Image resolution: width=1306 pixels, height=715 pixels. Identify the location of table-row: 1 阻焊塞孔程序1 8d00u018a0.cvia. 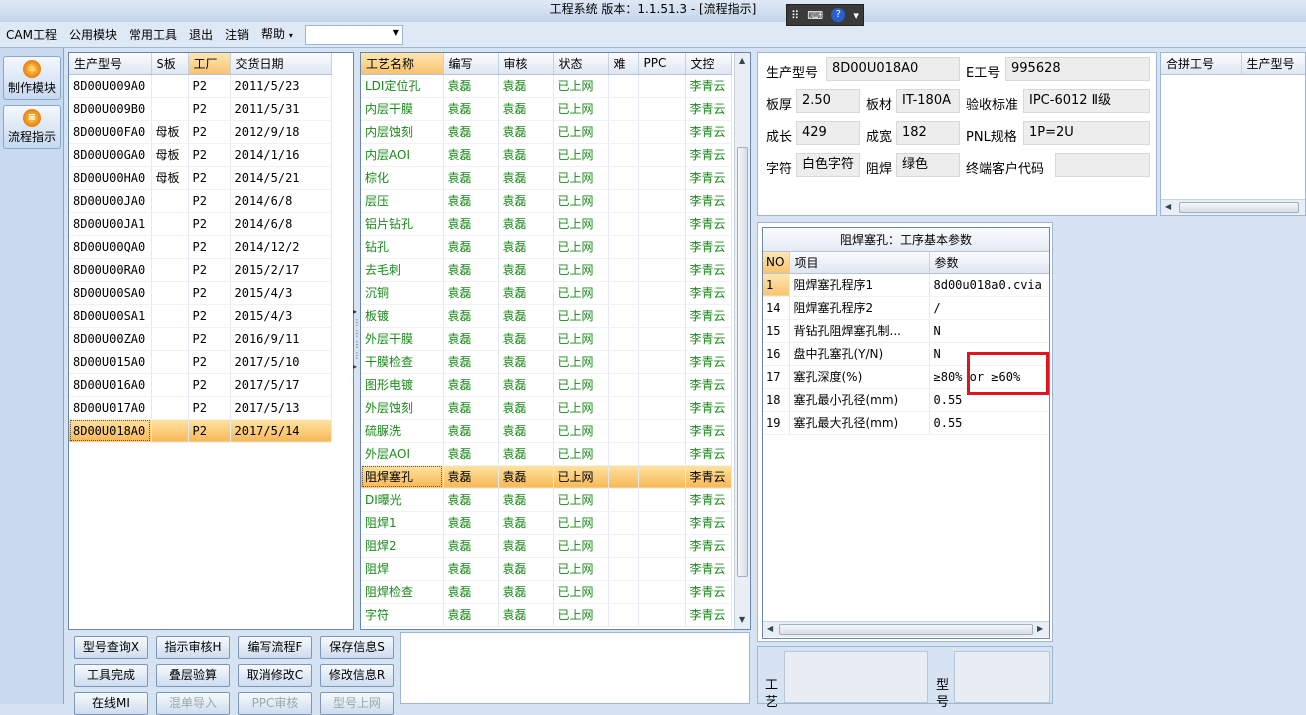
(906, 285).